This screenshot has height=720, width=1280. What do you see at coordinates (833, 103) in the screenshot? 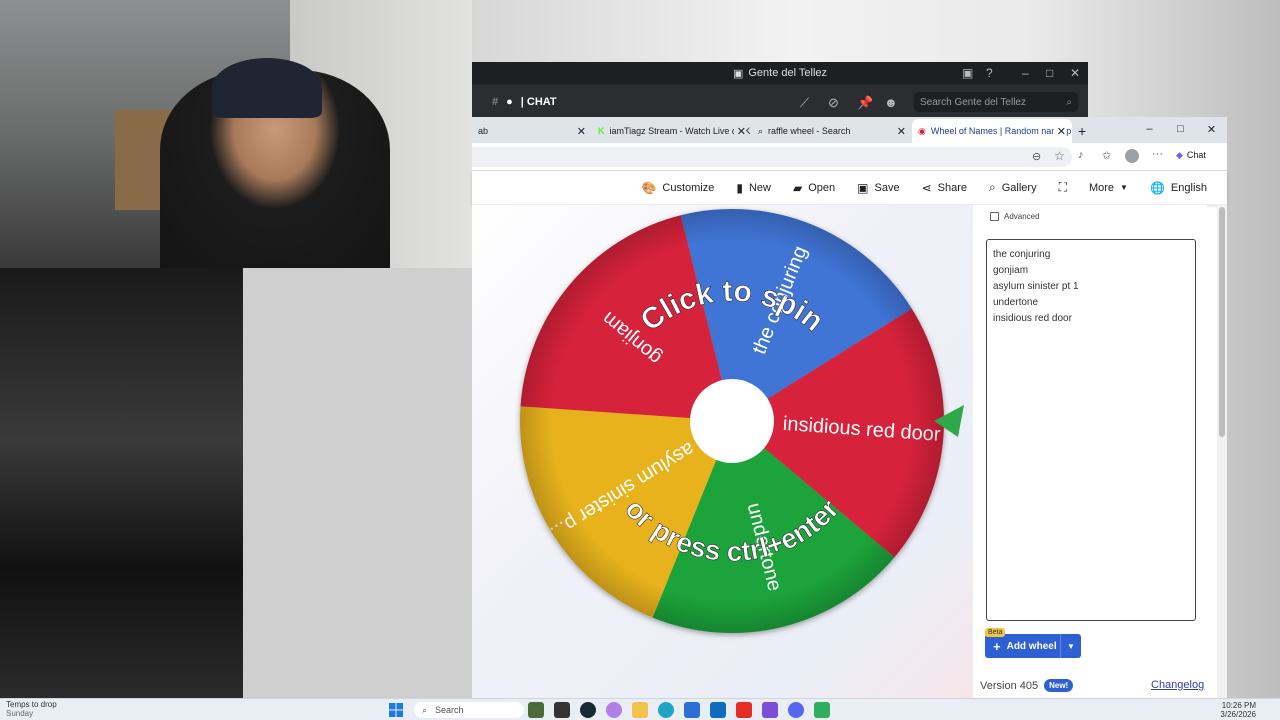
I see `mute-icon: ⊘` at bounding box center [833, 103].